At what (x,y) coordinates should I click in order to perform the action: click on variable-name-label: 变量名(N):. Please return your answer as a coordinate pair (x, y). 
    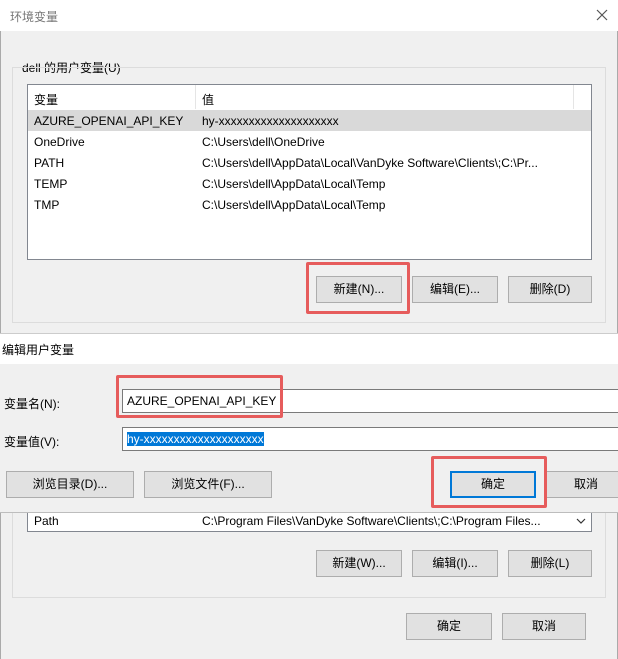
    Looking at the image, I should click on (32, 404).